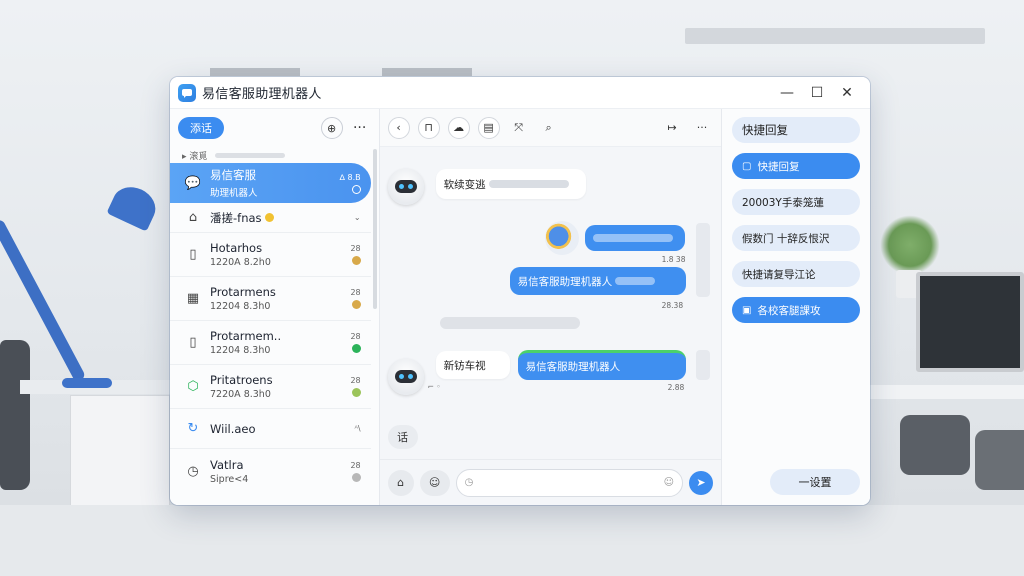 Image resolution: width=1024 pixels, height=576 pixels. What do you see at coordinates (787, 93) in the screenshot?
I see `minimize-button: —` at bounding box center [787, 93].